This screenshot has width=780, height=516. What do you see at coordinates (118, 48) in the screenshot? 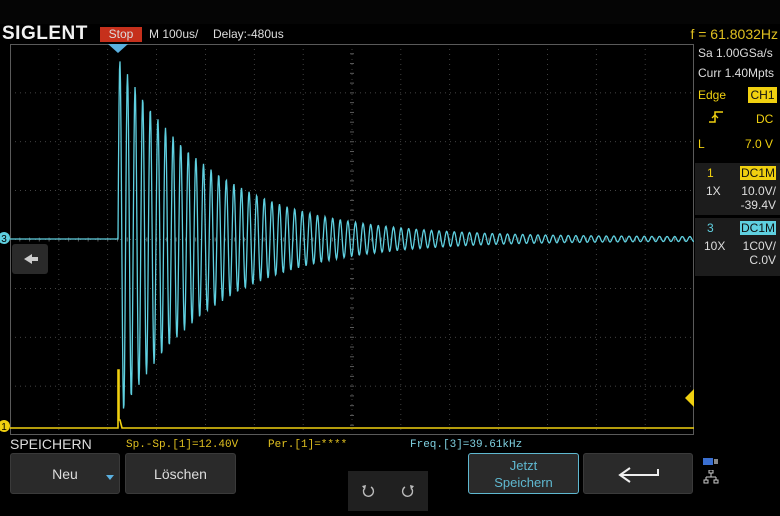
I see `trigger-position-marker` at bounding box center [118, 48].